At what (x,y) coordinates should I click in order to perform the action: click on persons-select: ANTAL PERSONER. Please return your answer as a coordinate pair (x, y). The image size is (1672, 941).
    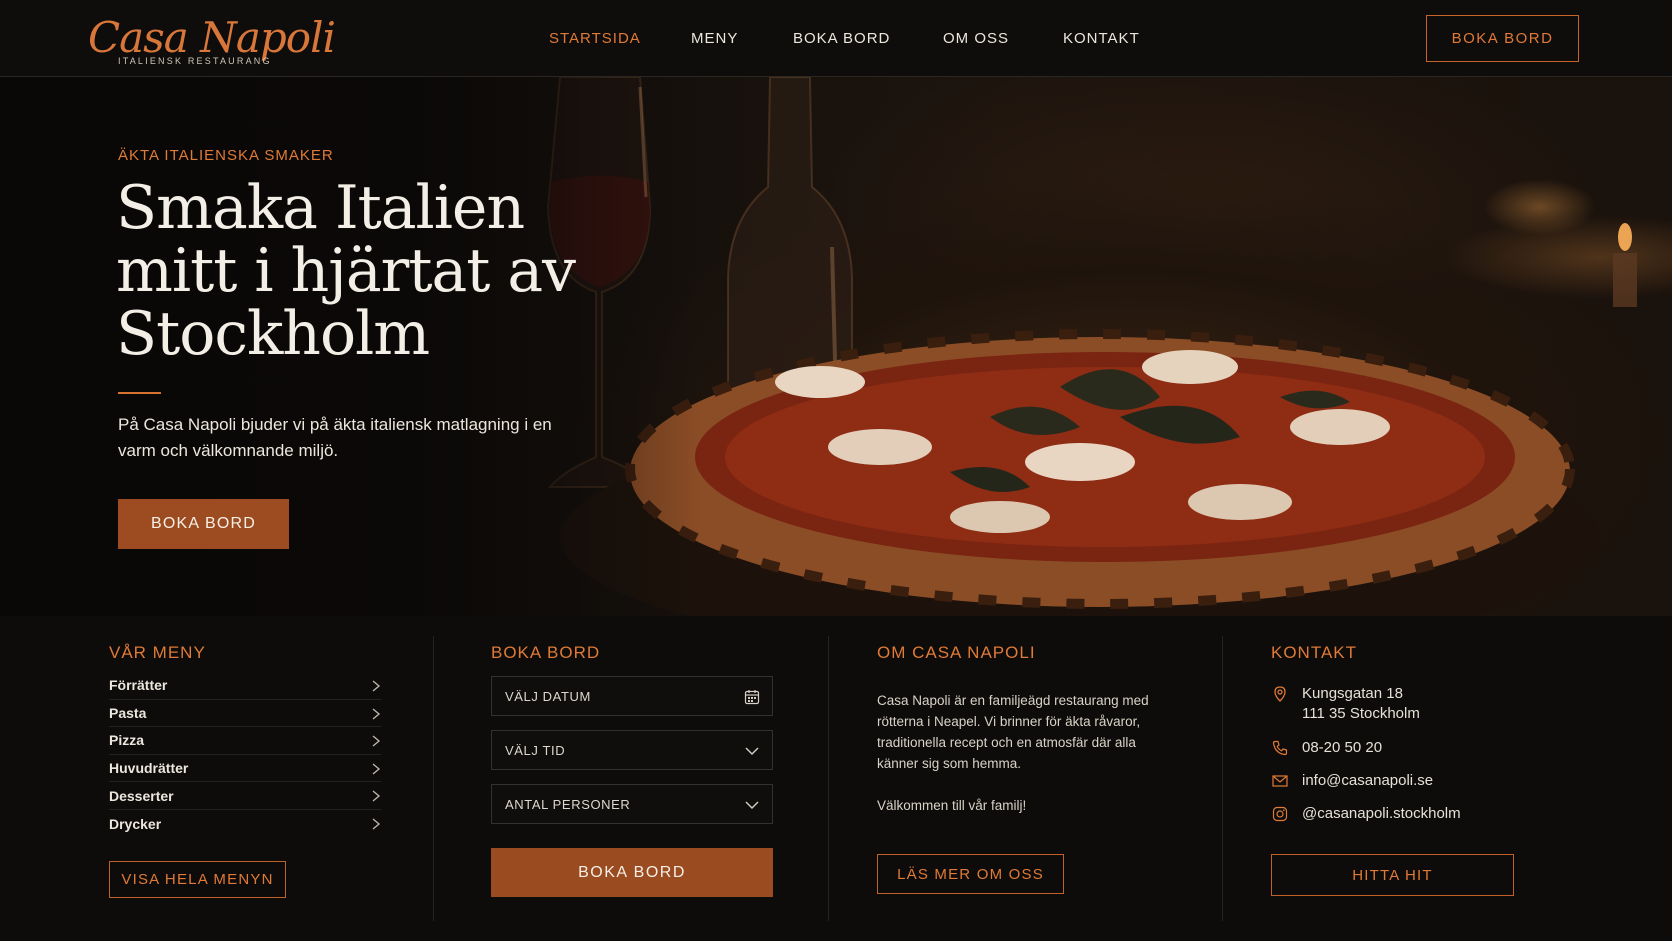
    Looking at the image, I should click on (632, 804).